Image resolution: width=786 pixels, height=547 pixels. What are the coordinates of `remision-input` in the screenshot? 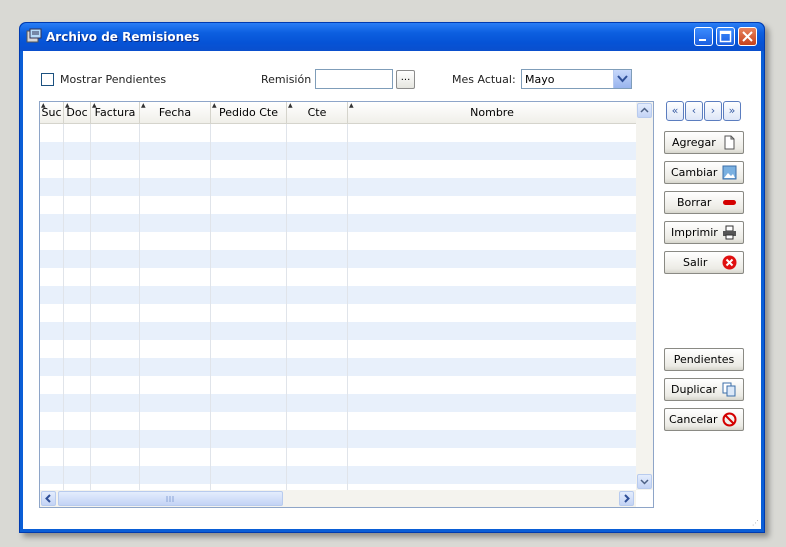 It's located at (354, 79).